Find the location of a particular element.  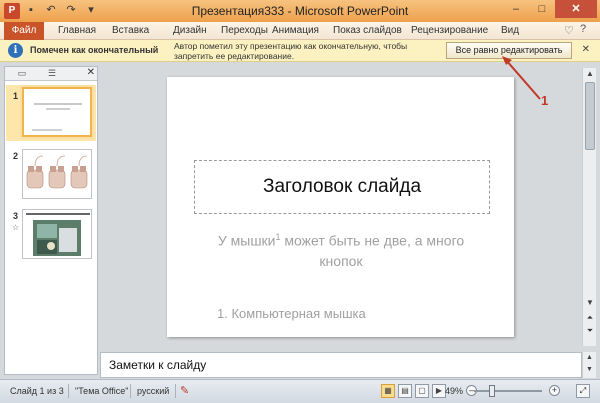

vertical-scrollbar: ▲ ▼ ⏶ ⏷ is located at coordinates (589, 207).